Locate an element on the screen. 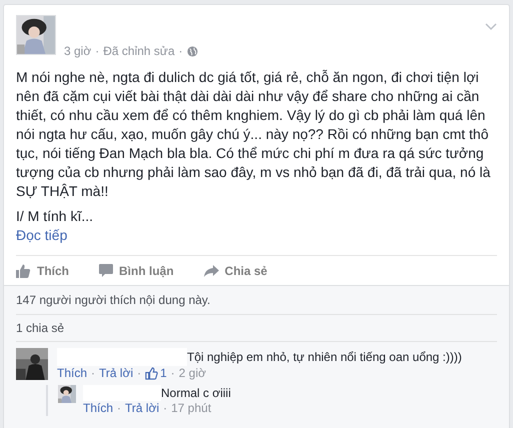 This screenshot has height=428, width=513. chevron-down-icon is located at coordinates (491, 27).